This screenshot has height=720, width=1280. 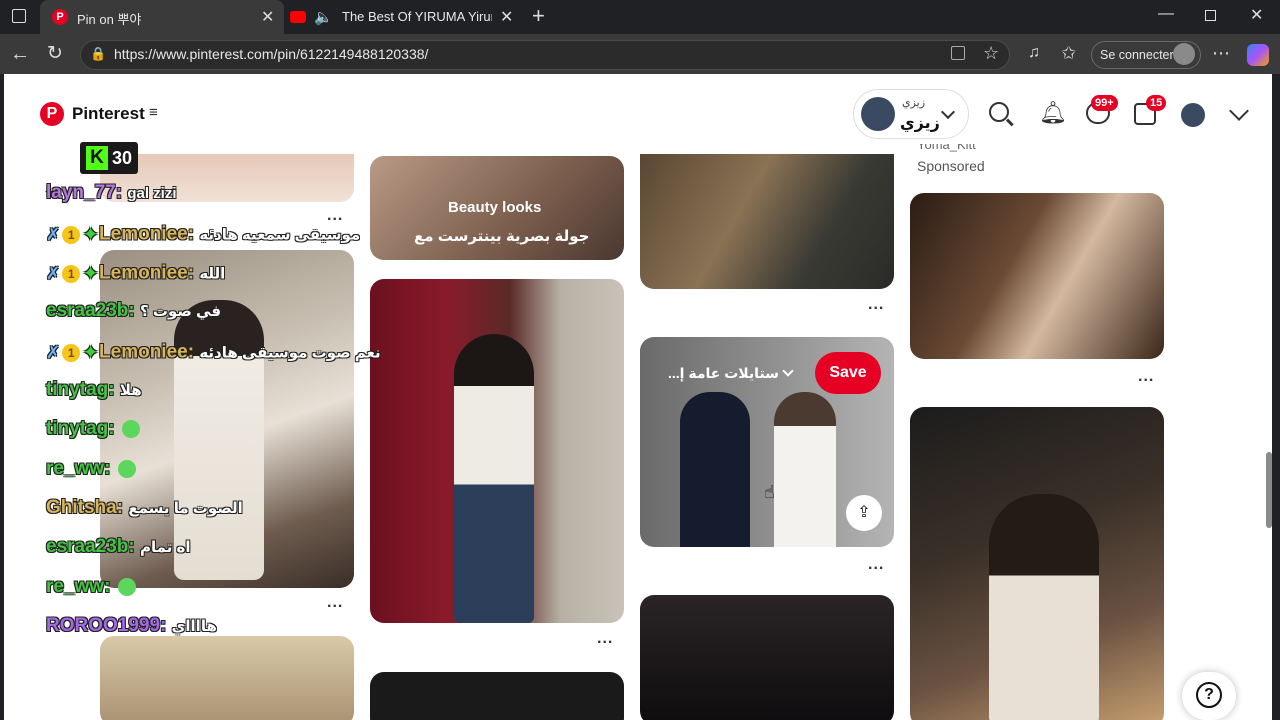 What do you see at coordinates (878, 114) in the screenshot?
I see `avatar` at bounding box center [878, 114].